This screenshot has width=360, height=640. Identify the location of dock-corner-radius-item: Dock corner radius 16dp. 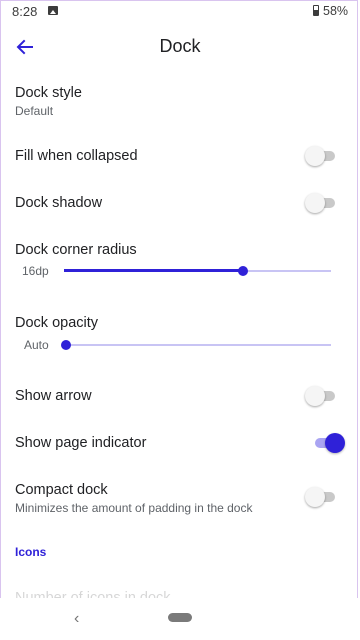
(180, 263).